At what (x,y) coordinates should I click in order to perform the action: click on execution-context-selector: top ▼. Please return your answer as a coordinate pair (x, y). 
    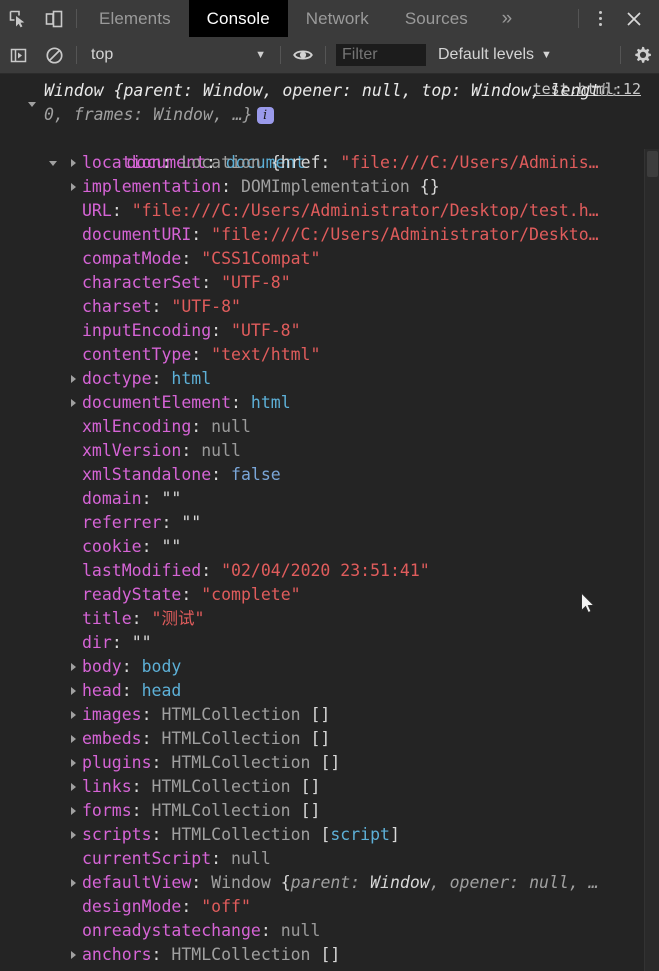
    Looking at the image, I should click on (178, 55).